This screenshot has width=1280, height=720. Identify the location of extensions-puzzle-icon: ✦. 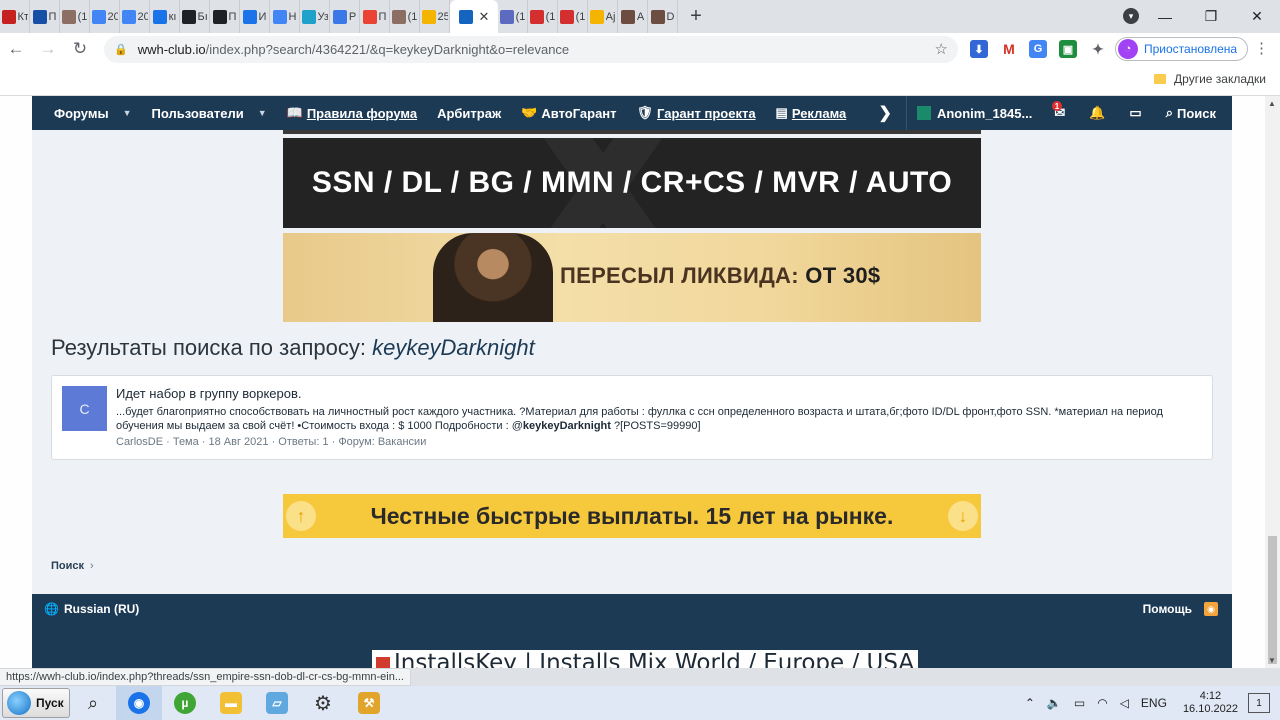
(1098, 49).